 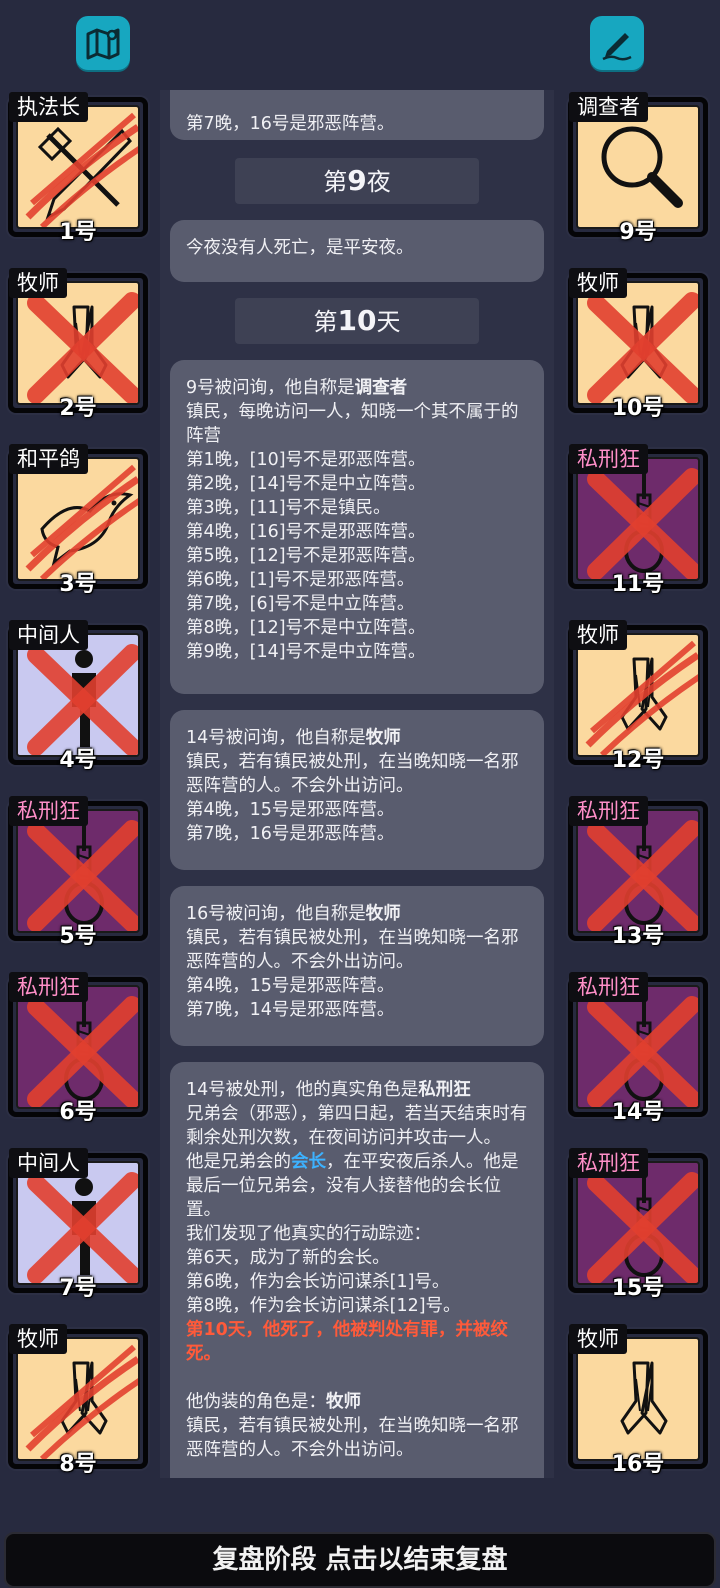 I want to click on notes-button, so click(x=617, y=43).